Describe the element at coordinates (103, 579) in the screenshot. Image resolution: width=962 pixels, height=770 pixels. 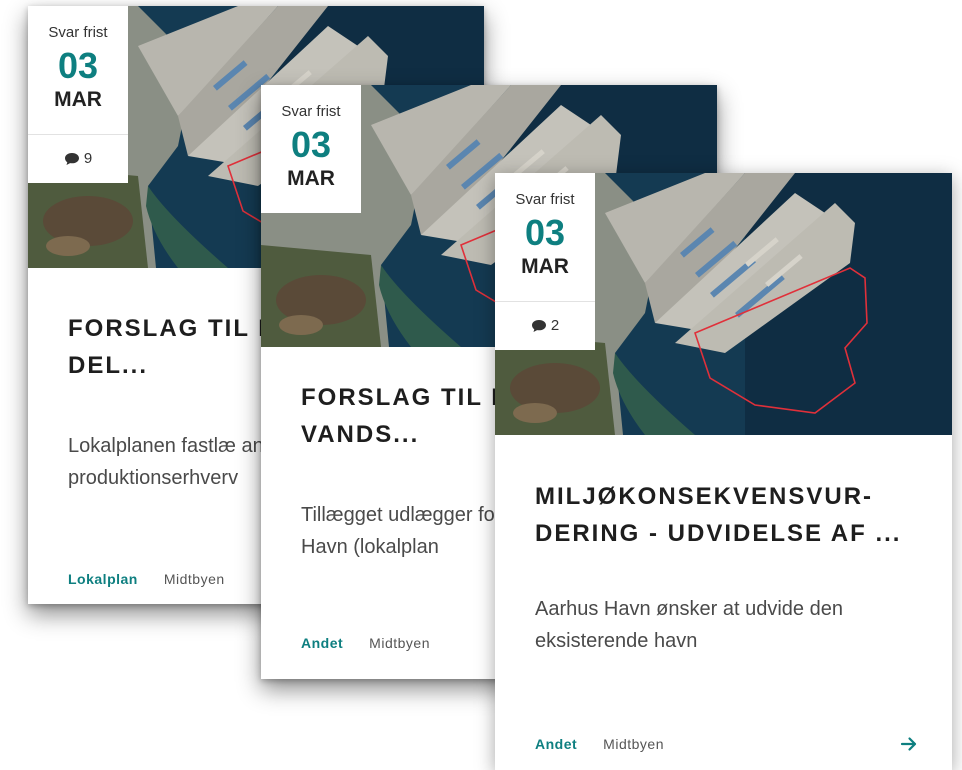
I see `category-tag: Lokalplan` at that location.